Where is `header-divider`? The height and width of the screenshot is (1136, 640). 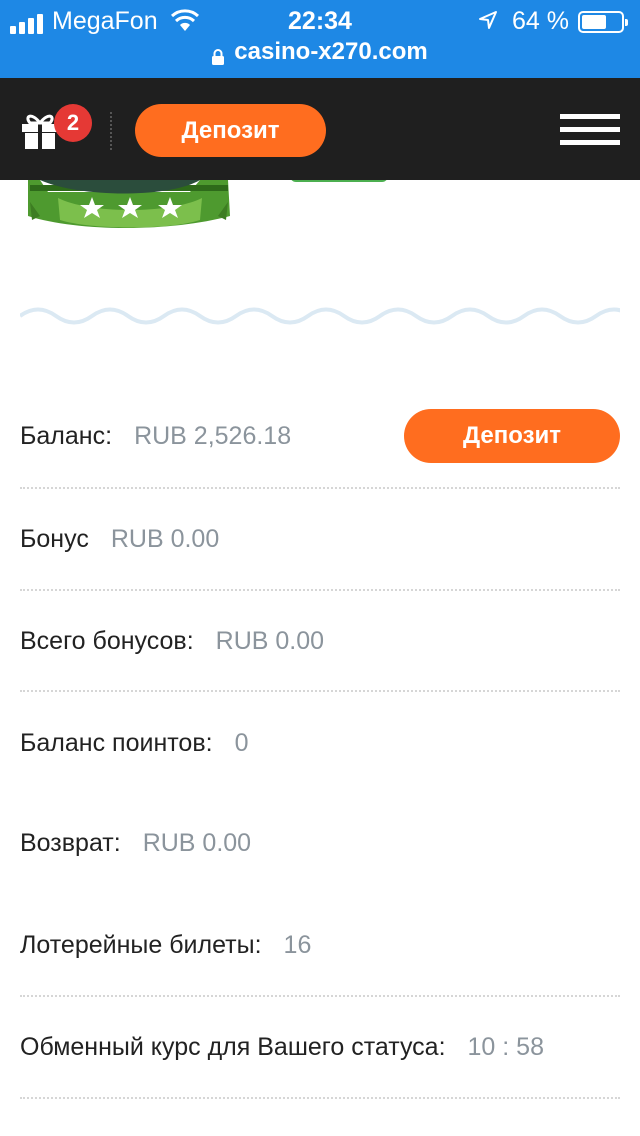
header-divider is located at coordinates (111, 131).